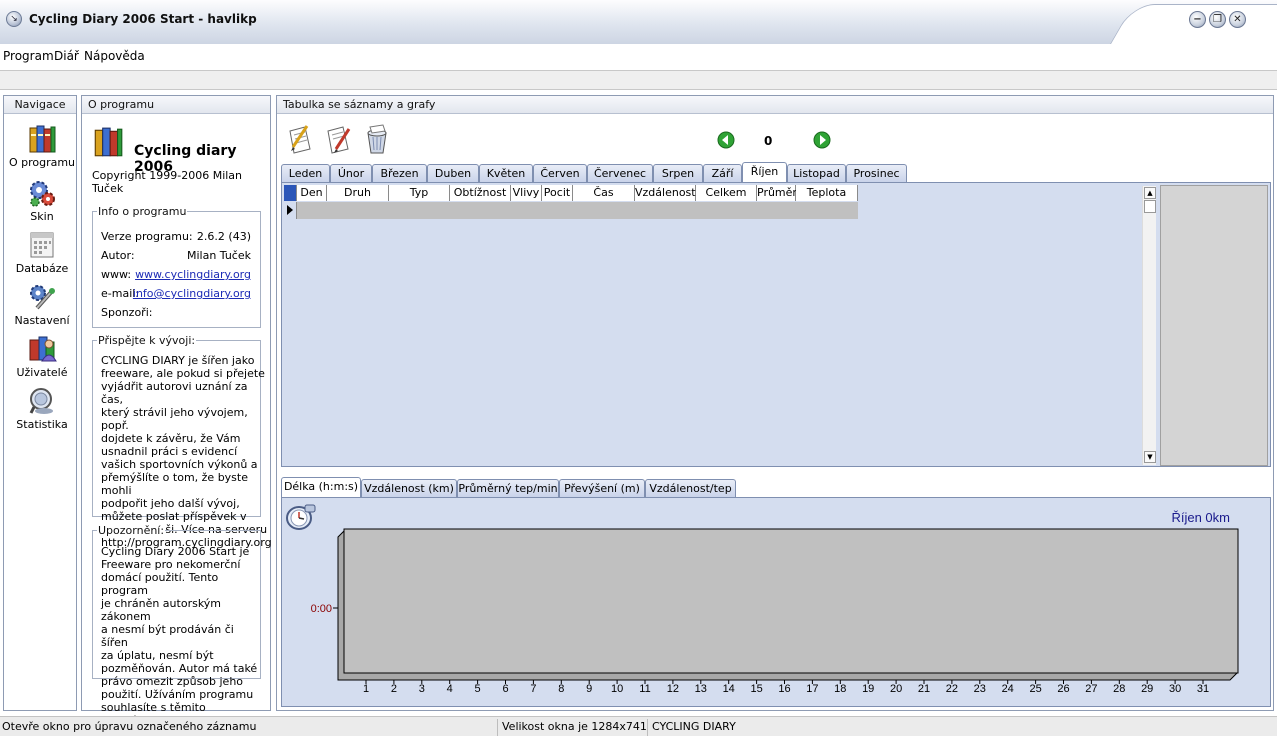 The image size is (1277, 736). I want to click on x-tick-label: 8, so click(561, 689).